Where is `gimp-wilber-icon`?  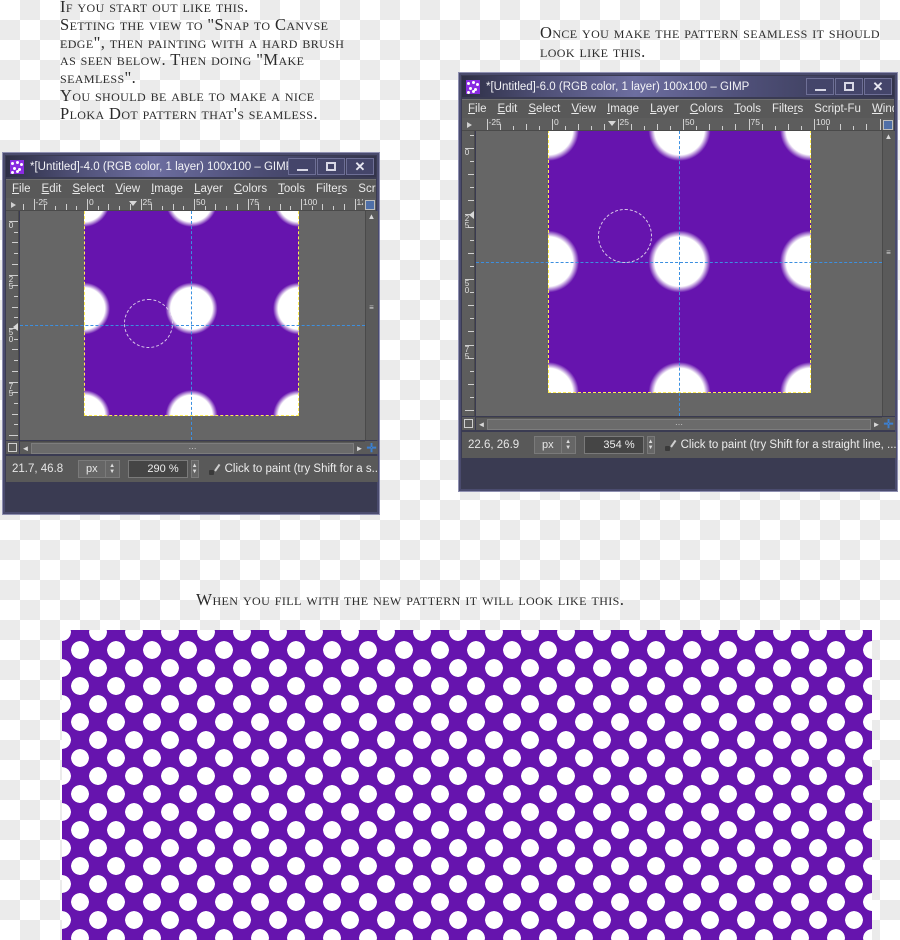
gimp-wilber-icon is located at coordinates (17, 166).